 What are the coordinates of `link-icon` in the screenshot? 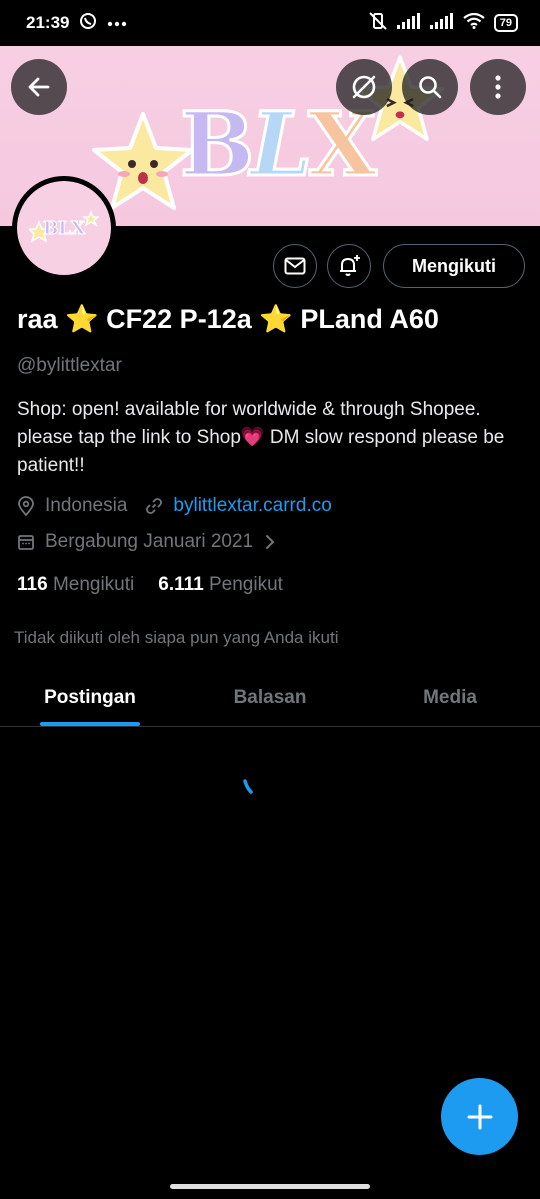 It's located at (154, 506).